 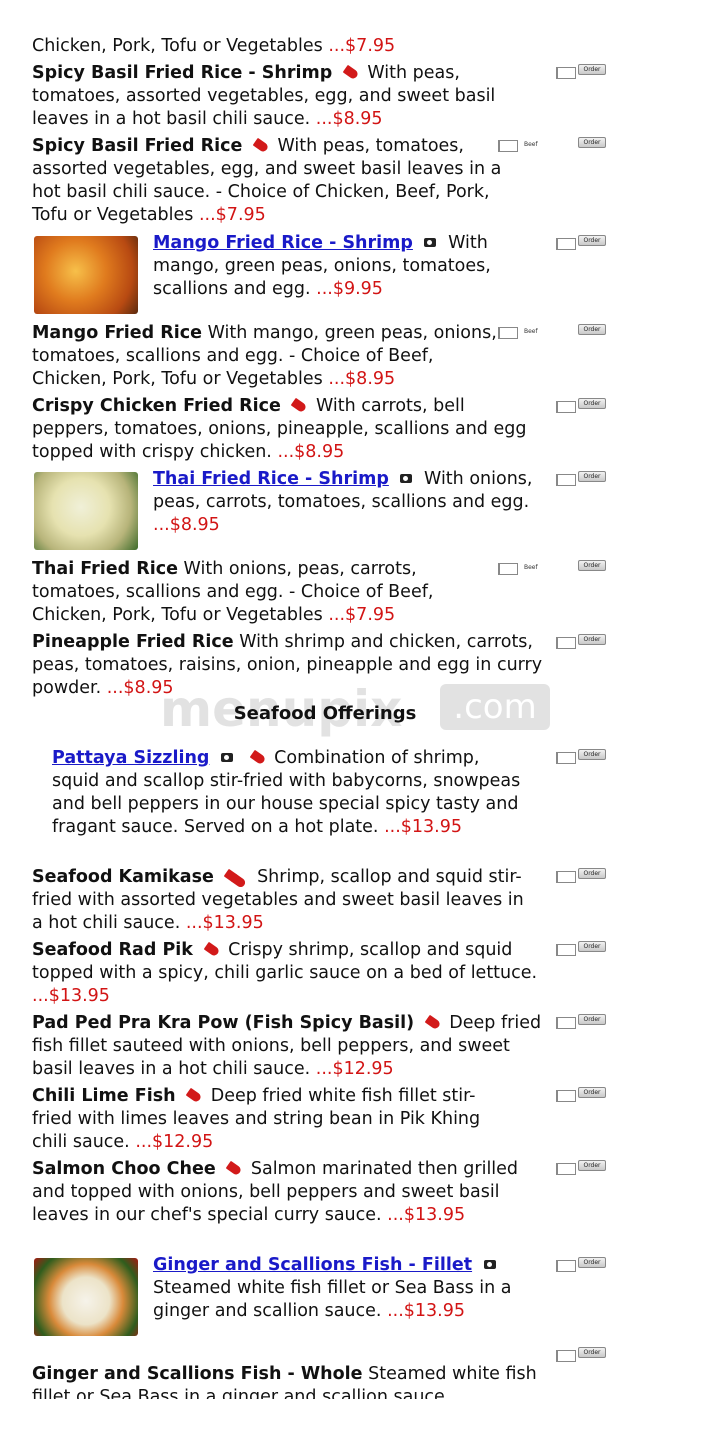 What do you see at coordinates (349, 289) in the screenshot?
I see `item-price: ...$9.95` at bounding box center [349, 289].